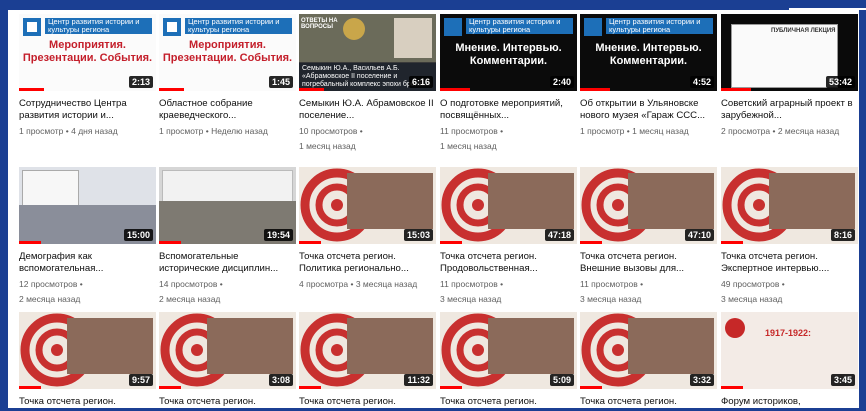 The width and height of the screenshot is (866, 411). I want to click on video-thumbnail: 5:09, so click(508, 350).